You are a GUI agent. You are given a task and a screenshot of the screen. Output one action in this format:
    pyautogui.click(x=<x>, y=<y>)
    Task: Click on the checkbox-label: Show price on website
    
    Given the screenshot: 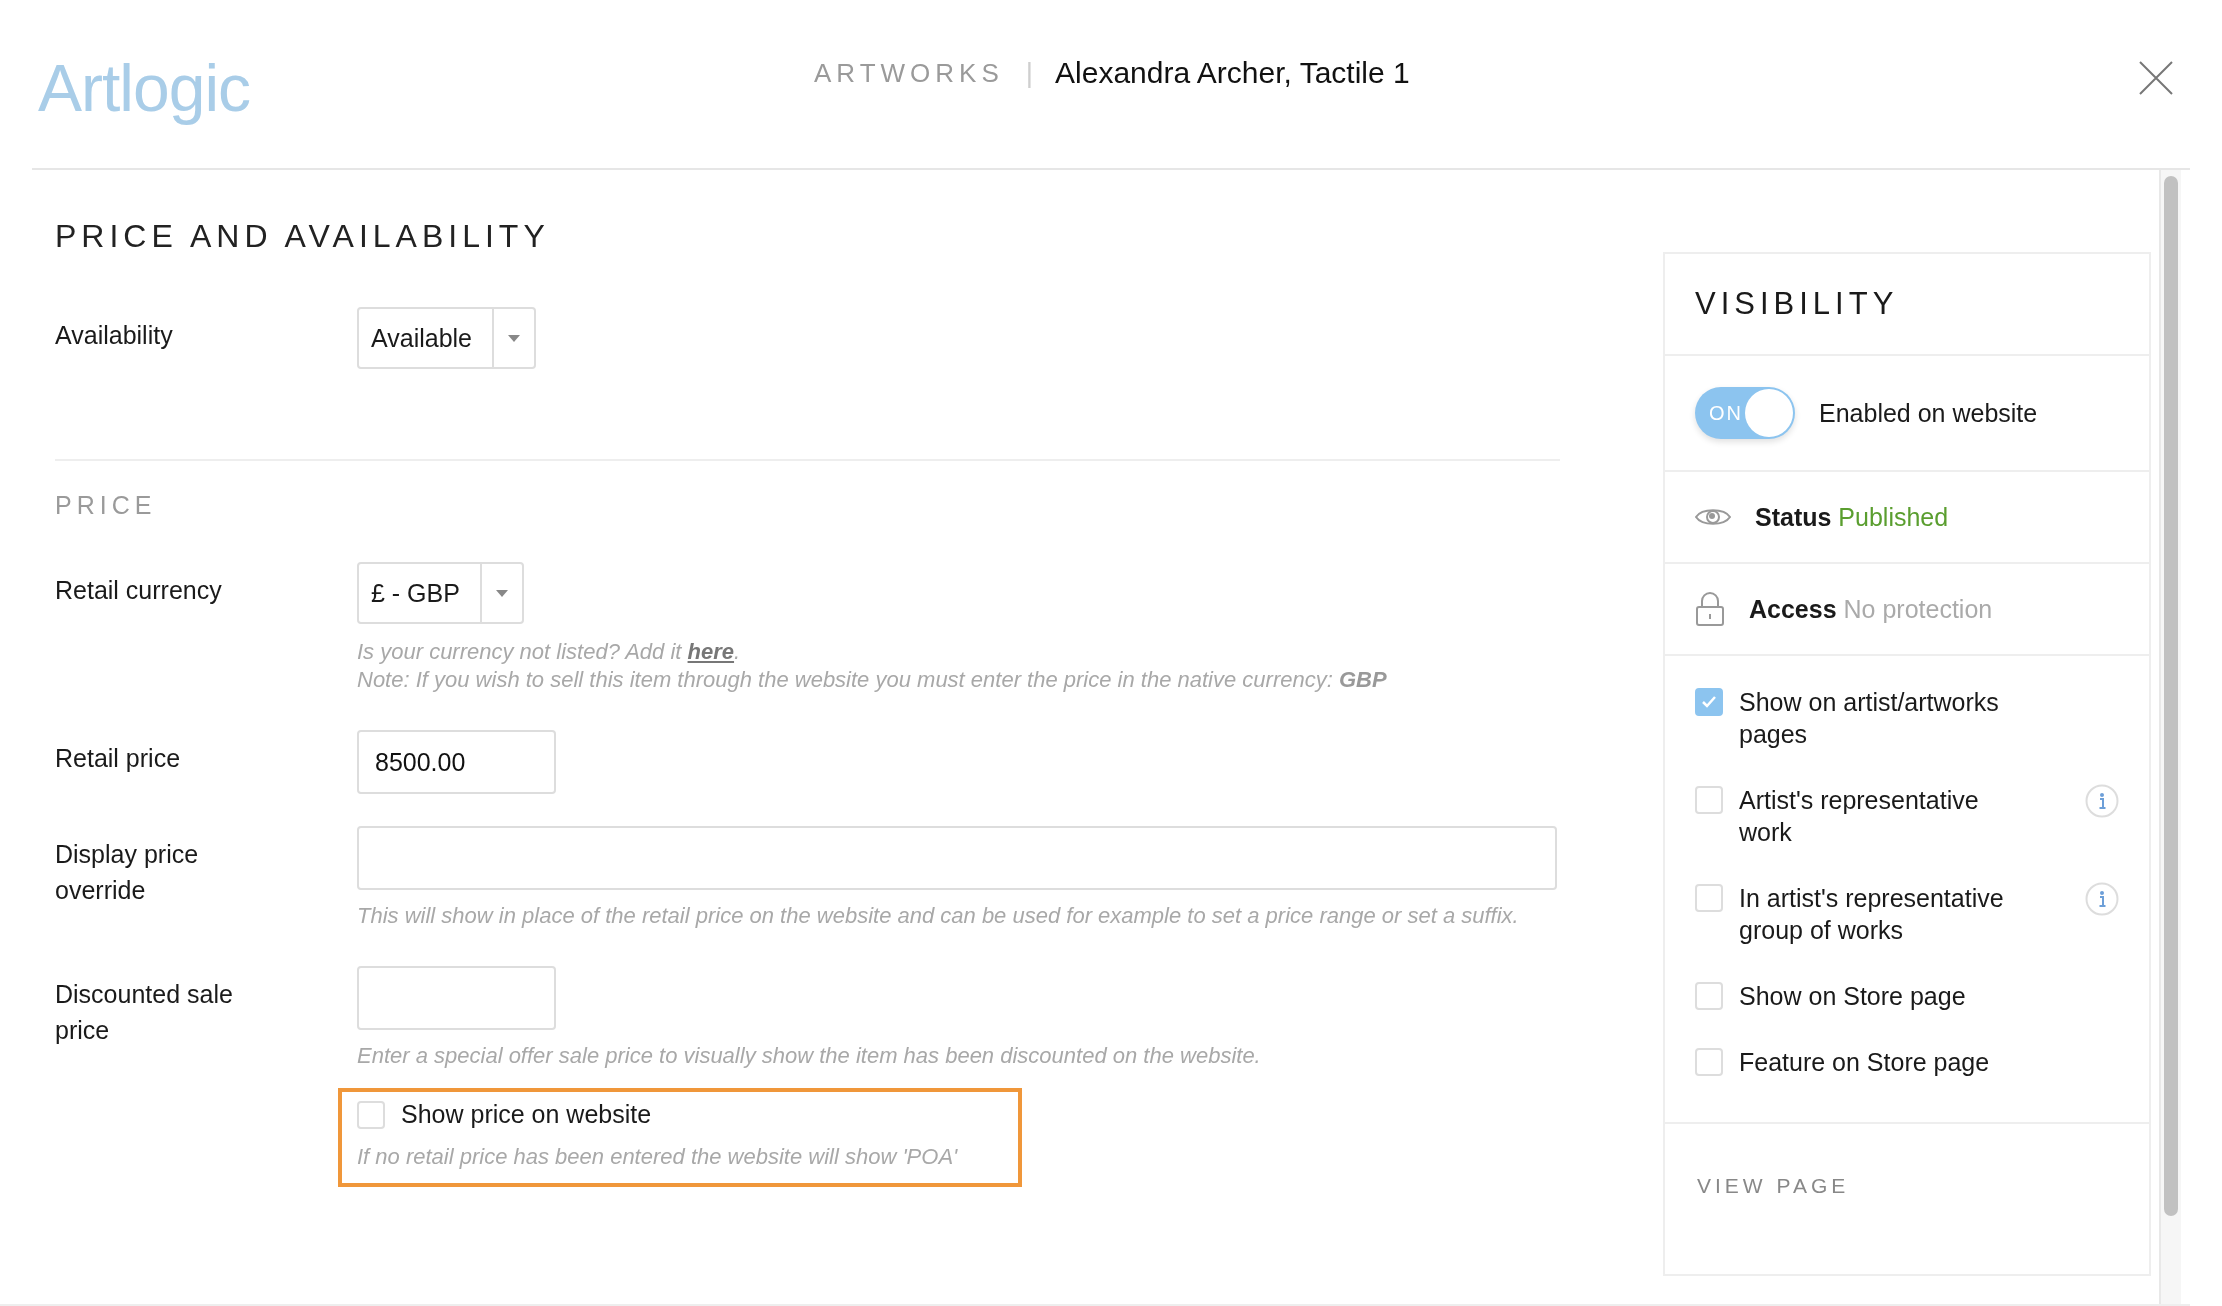 What is the action you would take?
    pyautogui.click(x=526, y=1114)
    